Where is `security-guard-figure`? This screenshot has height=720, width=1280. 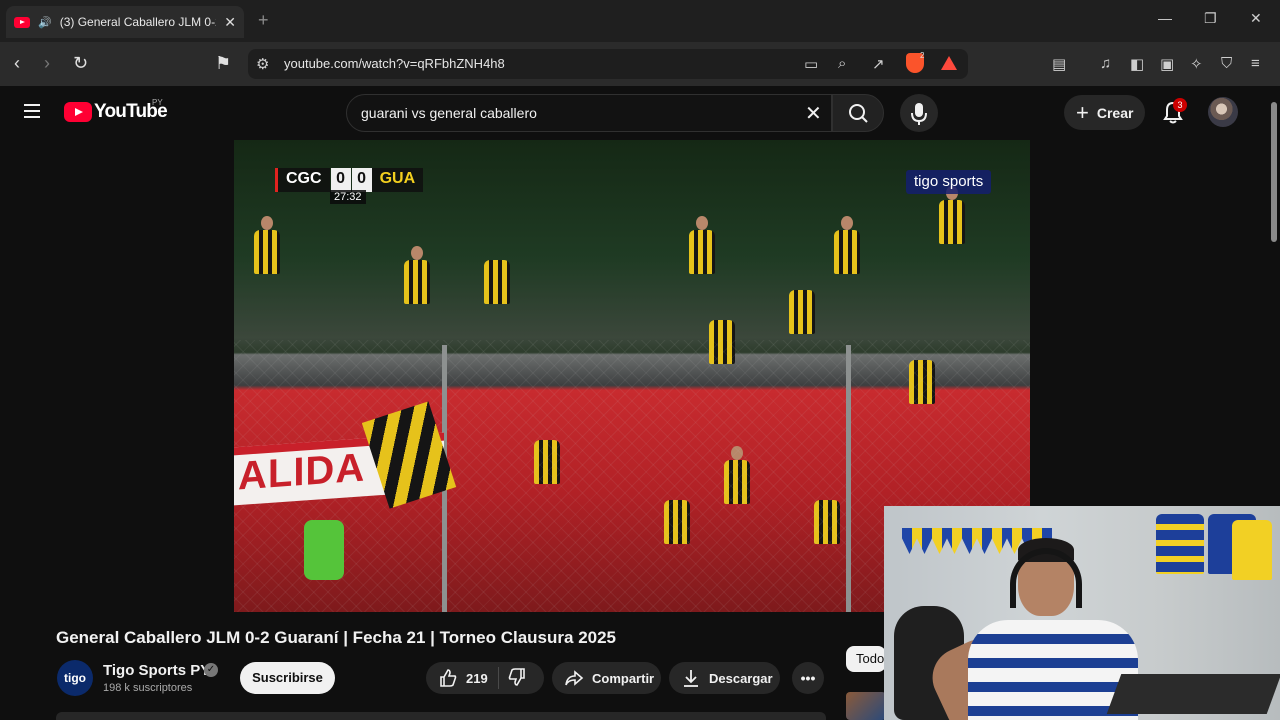
security-guard-figure is located at coordinates (324, 550).